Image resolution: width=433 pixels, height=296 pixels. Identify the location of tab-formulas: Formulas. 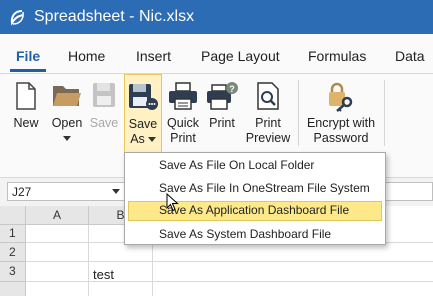
(337, 56).